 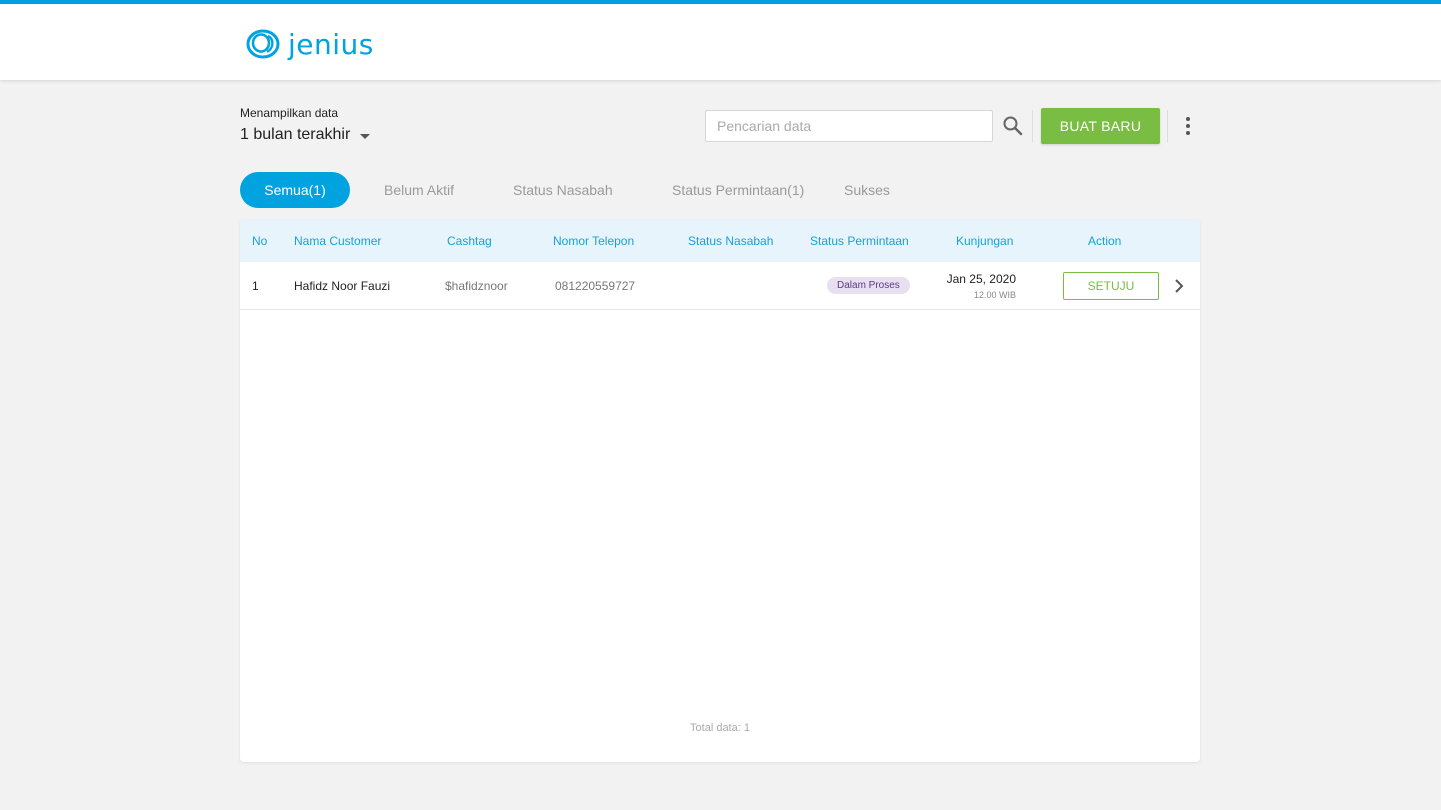 What do you see at coordinates (1105, 241) in the screenshot?
I see `column-header-action: Action` at bounding box center [1105, 241].